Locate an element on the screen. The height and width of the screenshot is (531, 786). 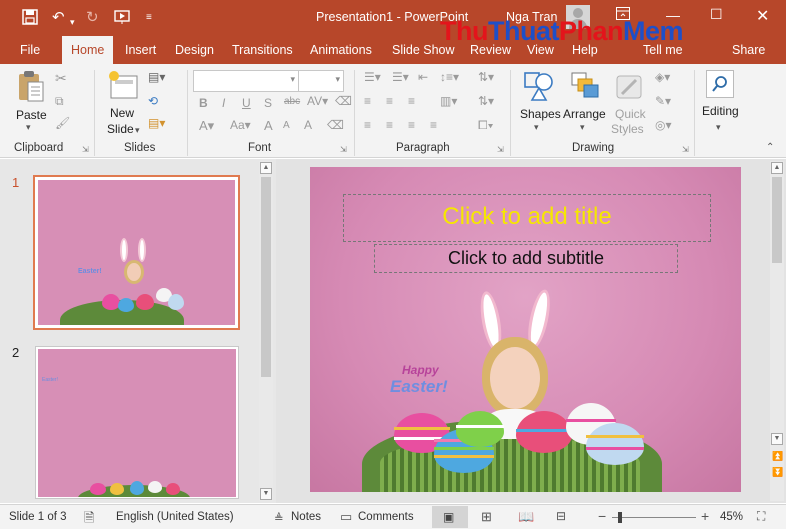
columns-icon: ▥▾ is located at coordinates (448, 101).